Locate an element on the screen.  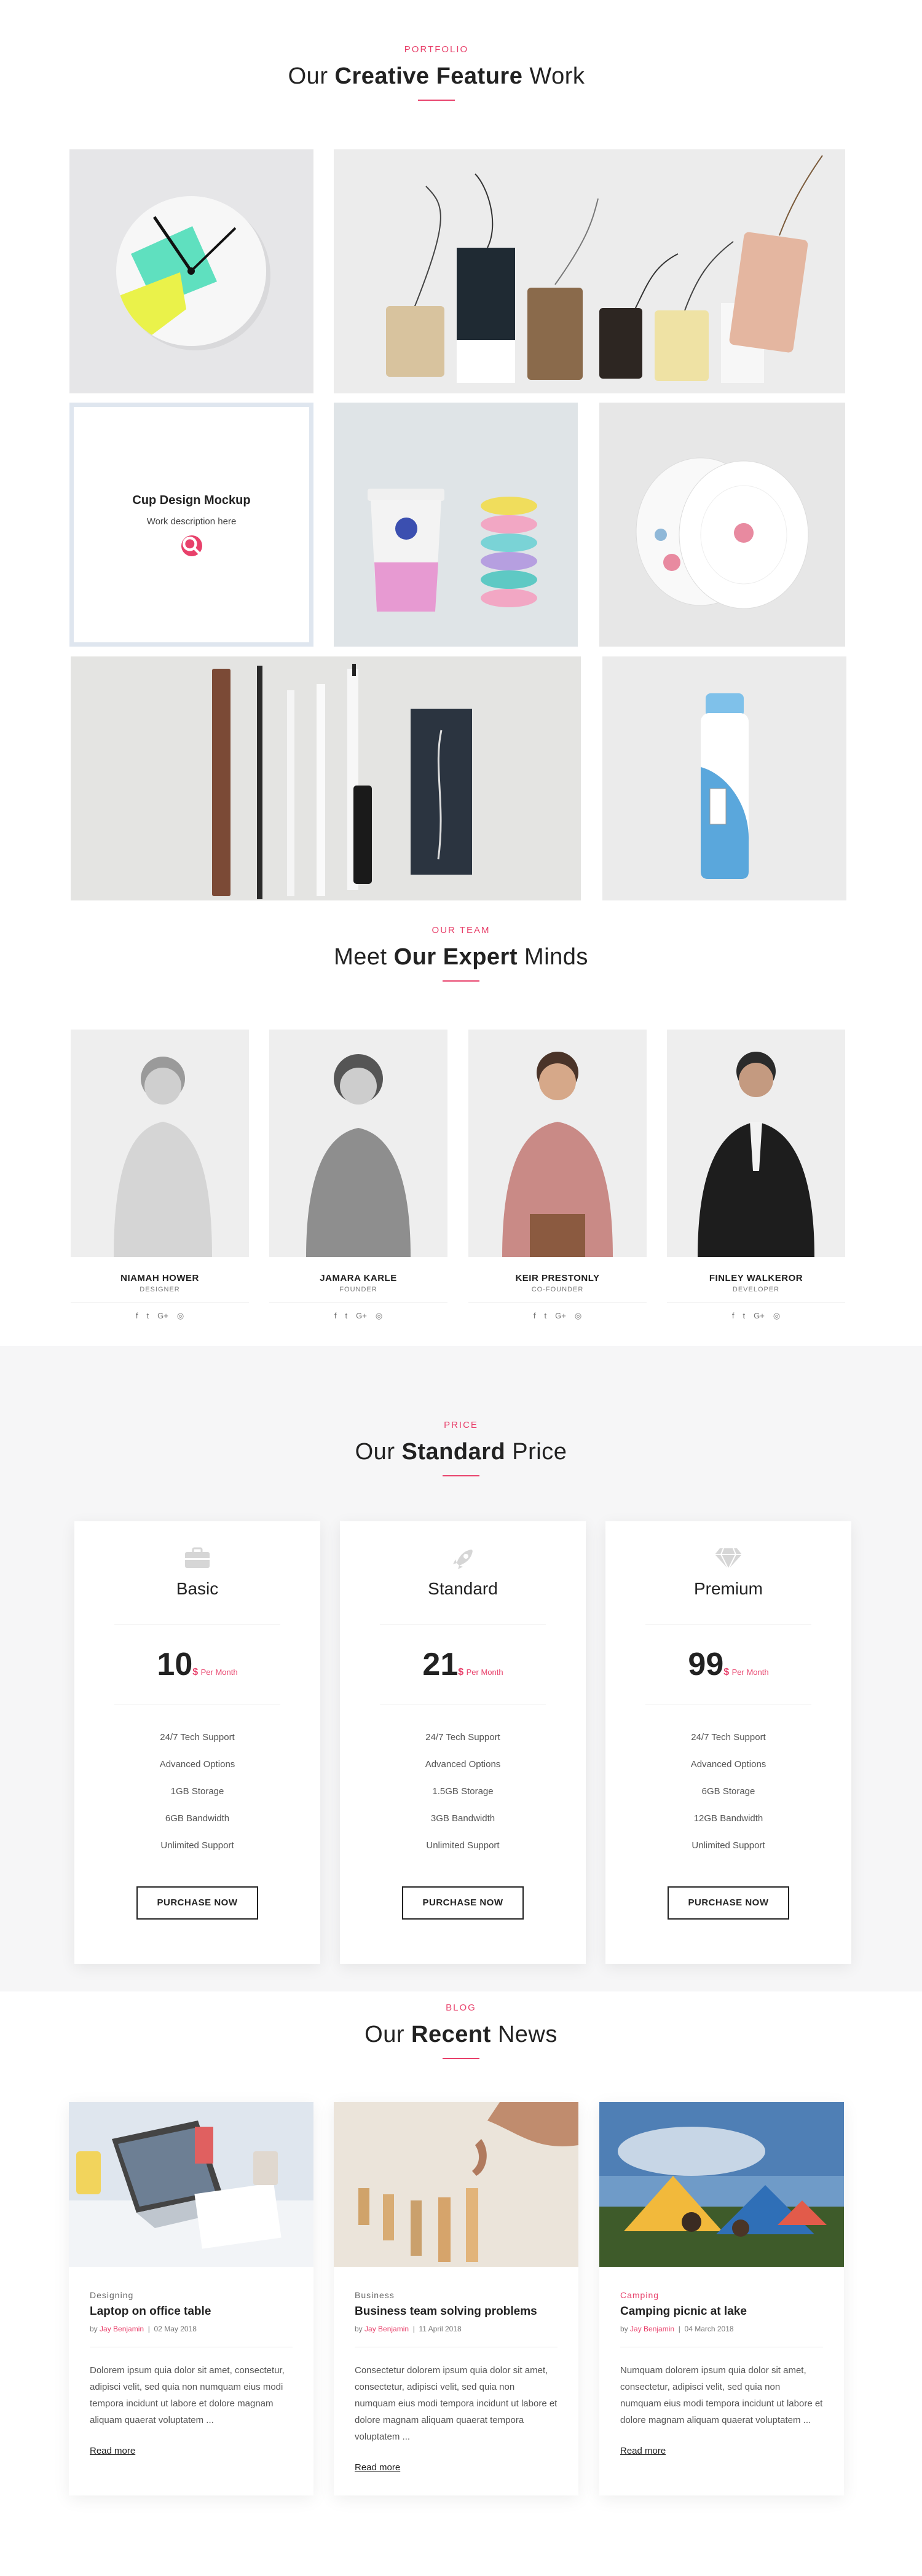
blog-title: Our Recent News is located at coordinates (461, 2035).